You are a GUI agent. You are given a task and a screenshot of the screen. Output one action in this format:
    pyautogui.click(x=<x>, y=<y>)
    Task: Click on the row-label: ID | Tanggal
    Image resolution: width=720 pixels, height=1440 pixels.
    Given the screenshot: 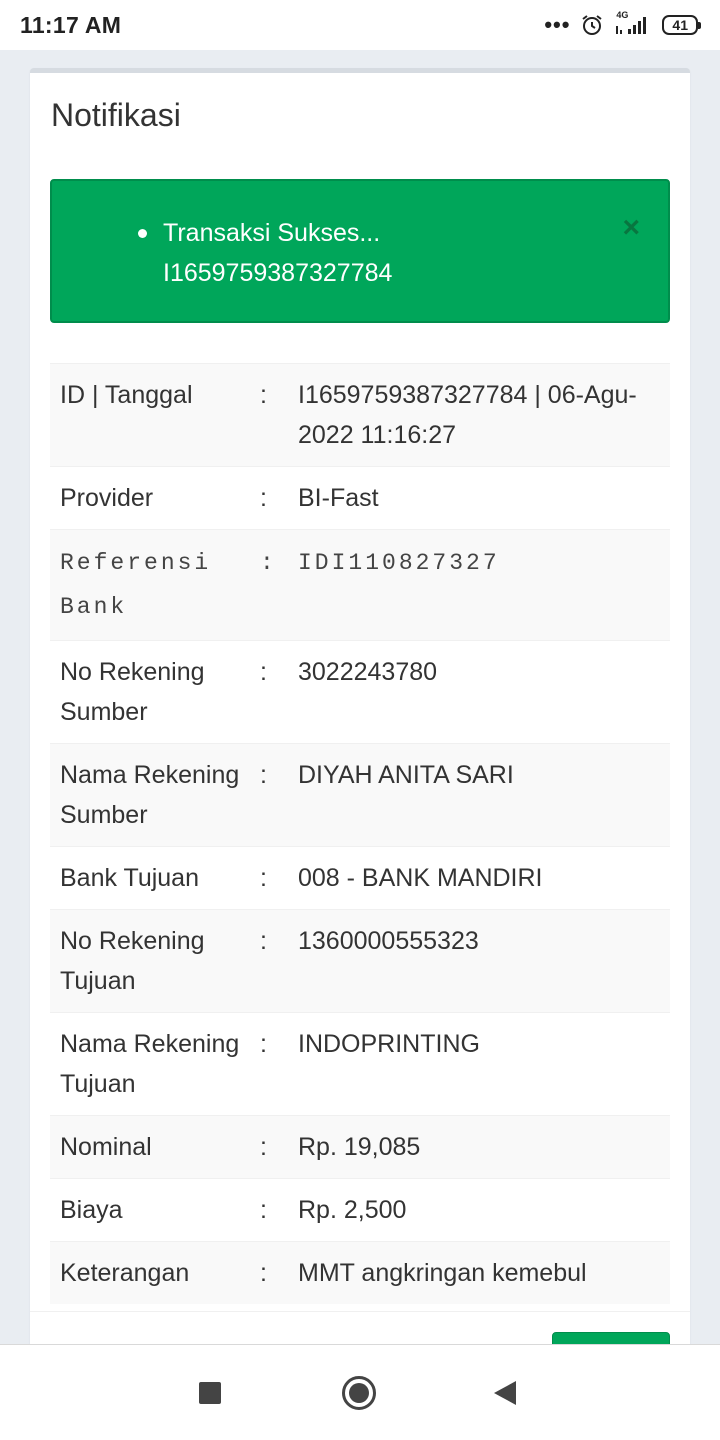 What is the action you would take?
    pyautogui.click(x=126, y=395)
    